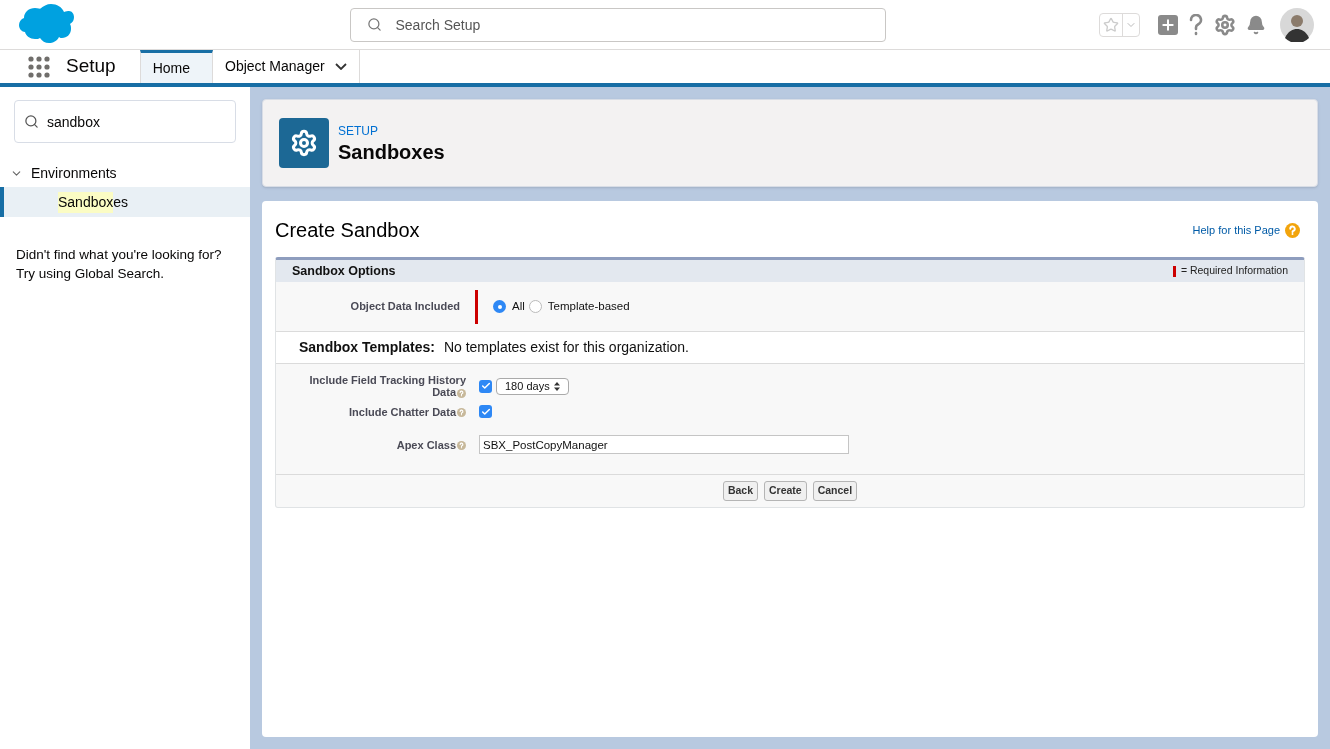  What do you see at coordinates (125, 173) in the screenshot?
I see `tree-item: Environments` at bounding box center [125, 173].